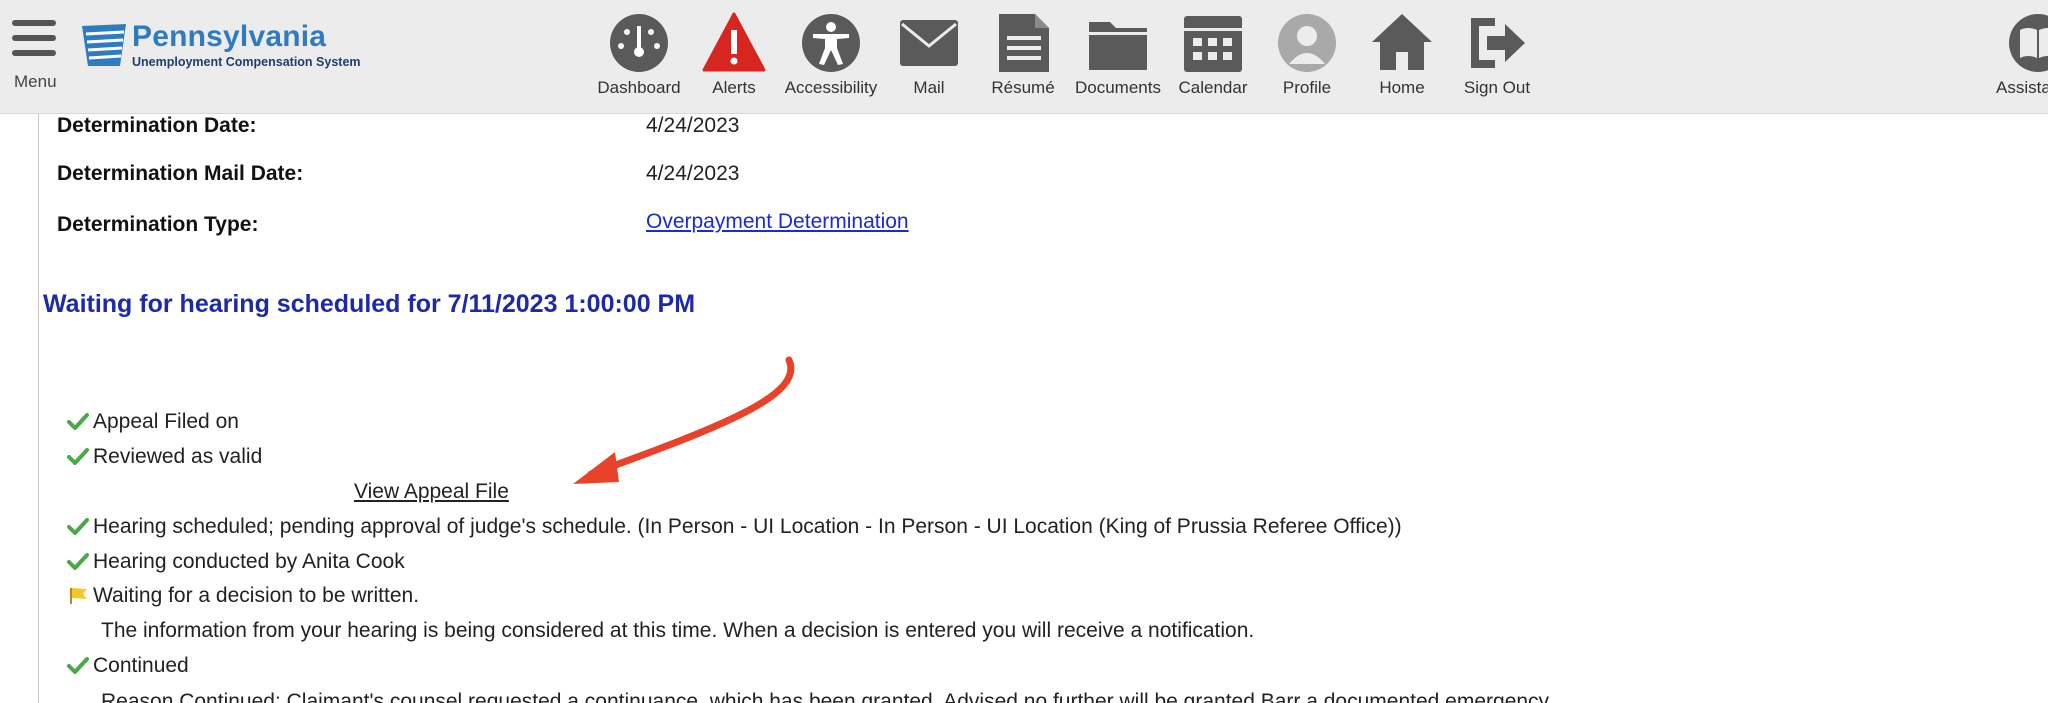 Image resolution: width=2048 pixels, height=703 pixels. I want to click on nav-assistance-label: Assista, so click(2022, 87).